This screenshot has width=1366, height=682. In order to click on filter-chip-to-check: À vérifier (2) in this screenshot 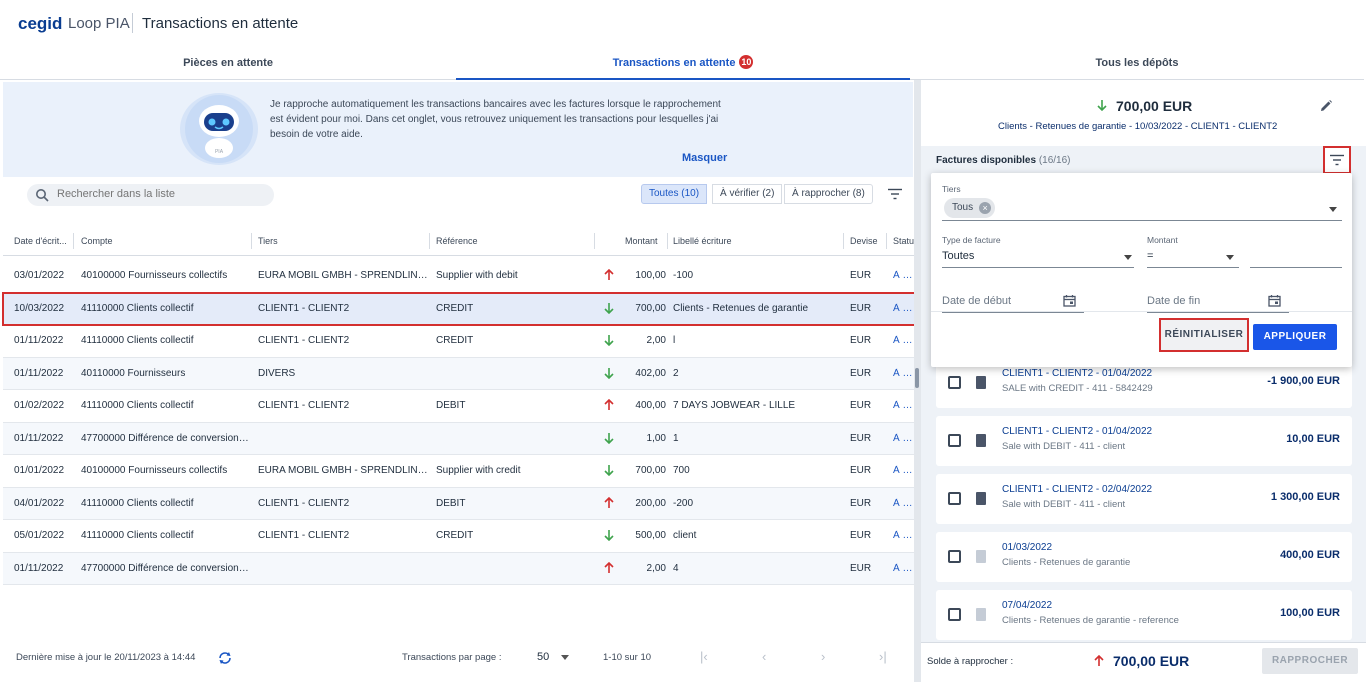, I will do `click(747, 194)`.